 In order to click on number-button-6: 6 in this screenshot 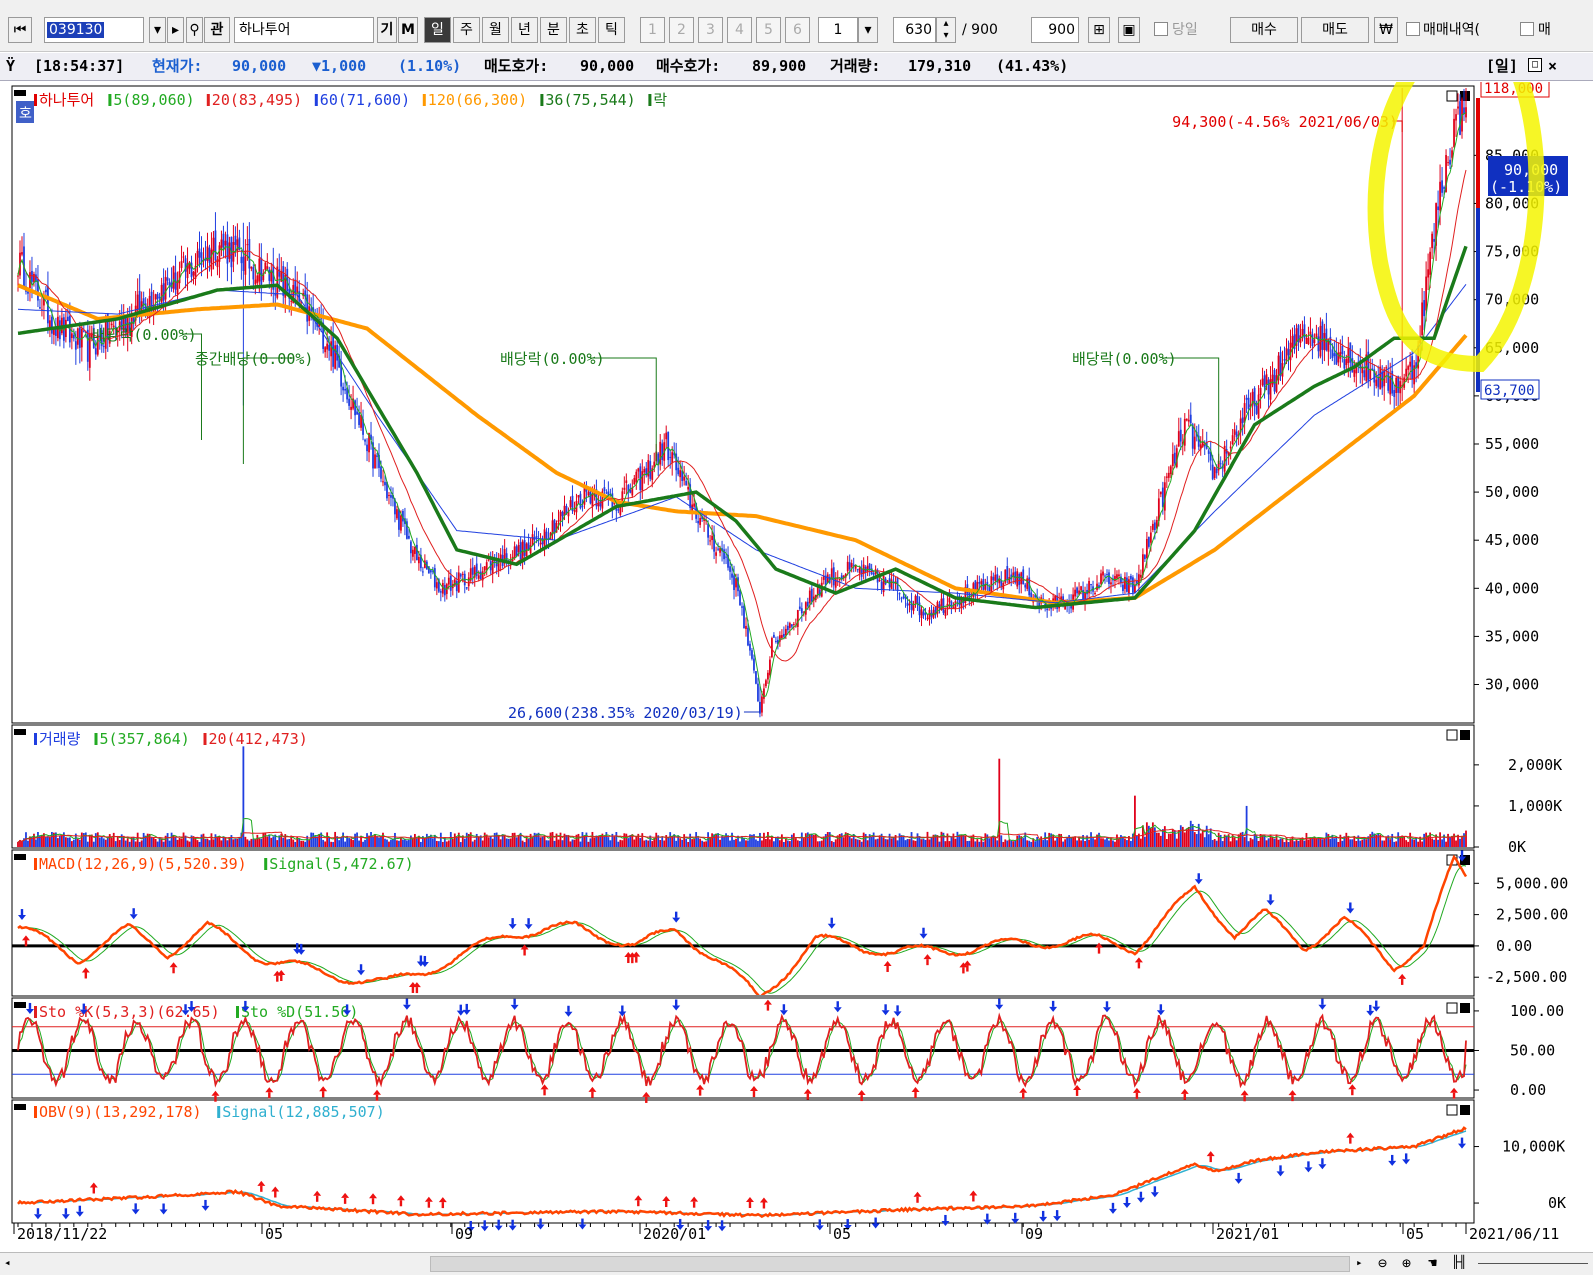, I will do `click(797, 30)`.